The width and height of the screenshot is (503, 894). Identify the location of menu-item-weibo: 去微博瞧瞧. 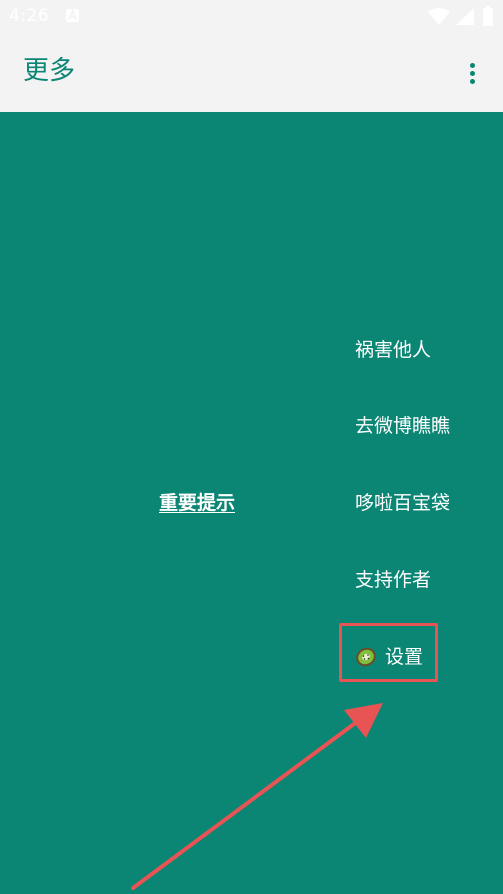
(402, 426).